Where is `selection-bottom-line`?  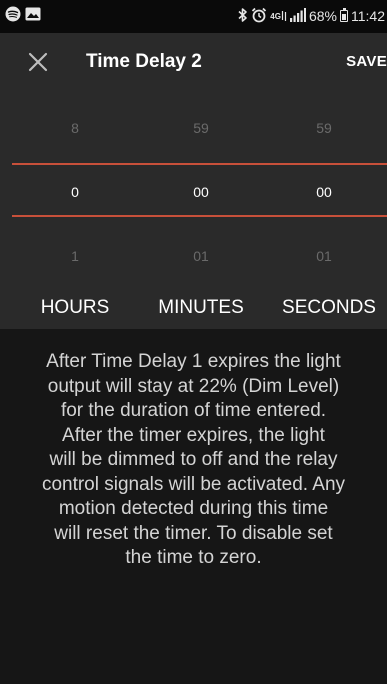 selection-bottom-line is located at coordinates (199, 216).